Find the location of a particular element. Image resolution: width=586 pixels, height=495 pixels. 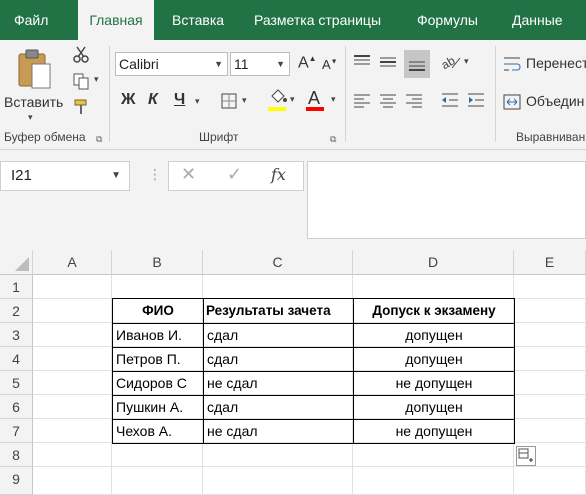

table-header-cell: Результаты зачета is located at coordinates (278, 311).